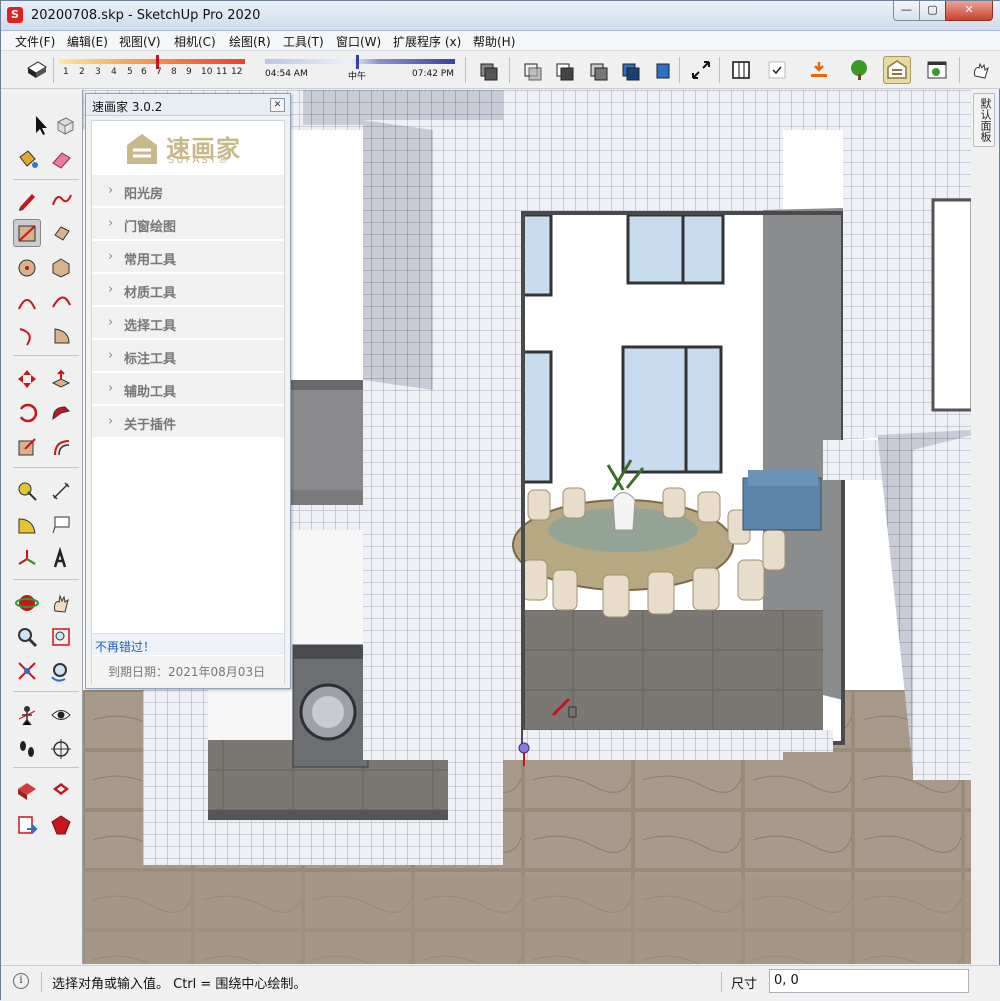  What do you see at coordinates (27, 413) in the screenshot?
I see `rotate-tool` at bounding box center [27, 413].